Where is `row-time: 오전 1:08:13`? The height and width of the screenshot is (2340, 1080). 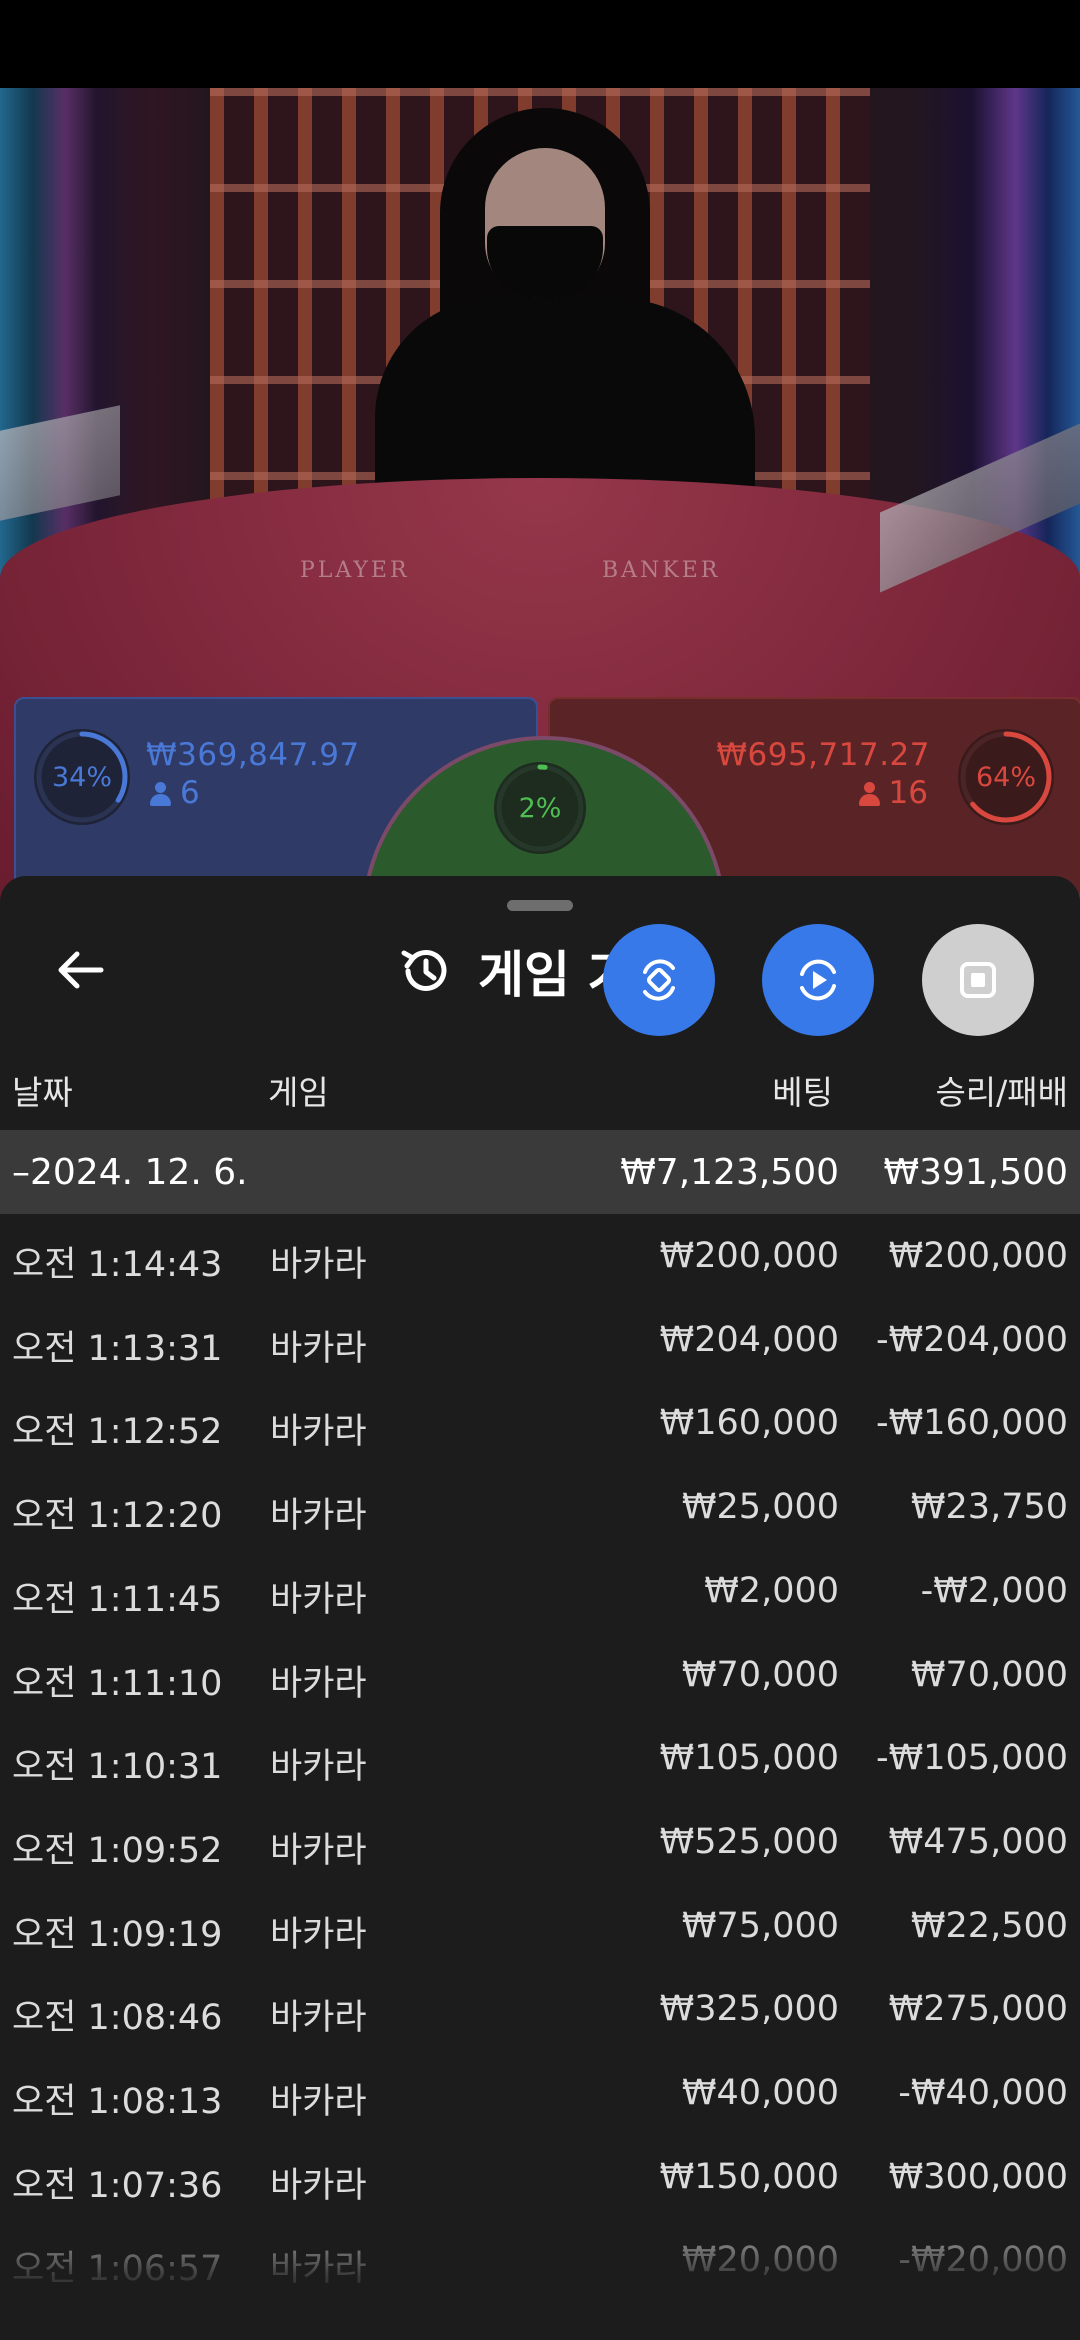
row-time: 오전 1:08:13 is located at coordinates (117, 2102).